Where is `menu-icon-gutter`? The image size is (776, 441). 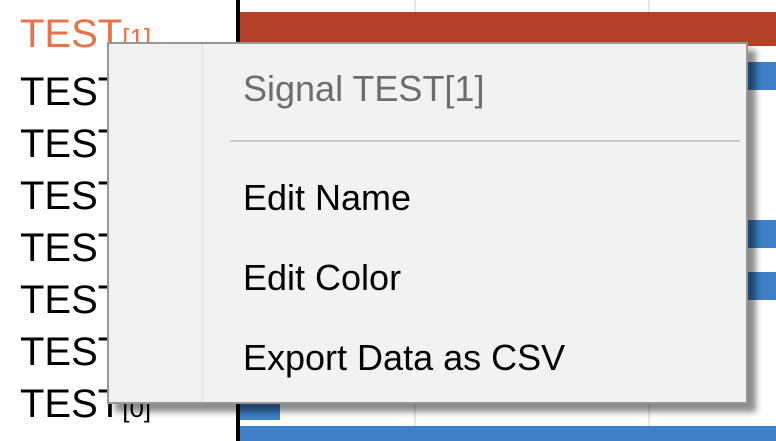
menu-icon-gutter is located at coordinates (156, 223).